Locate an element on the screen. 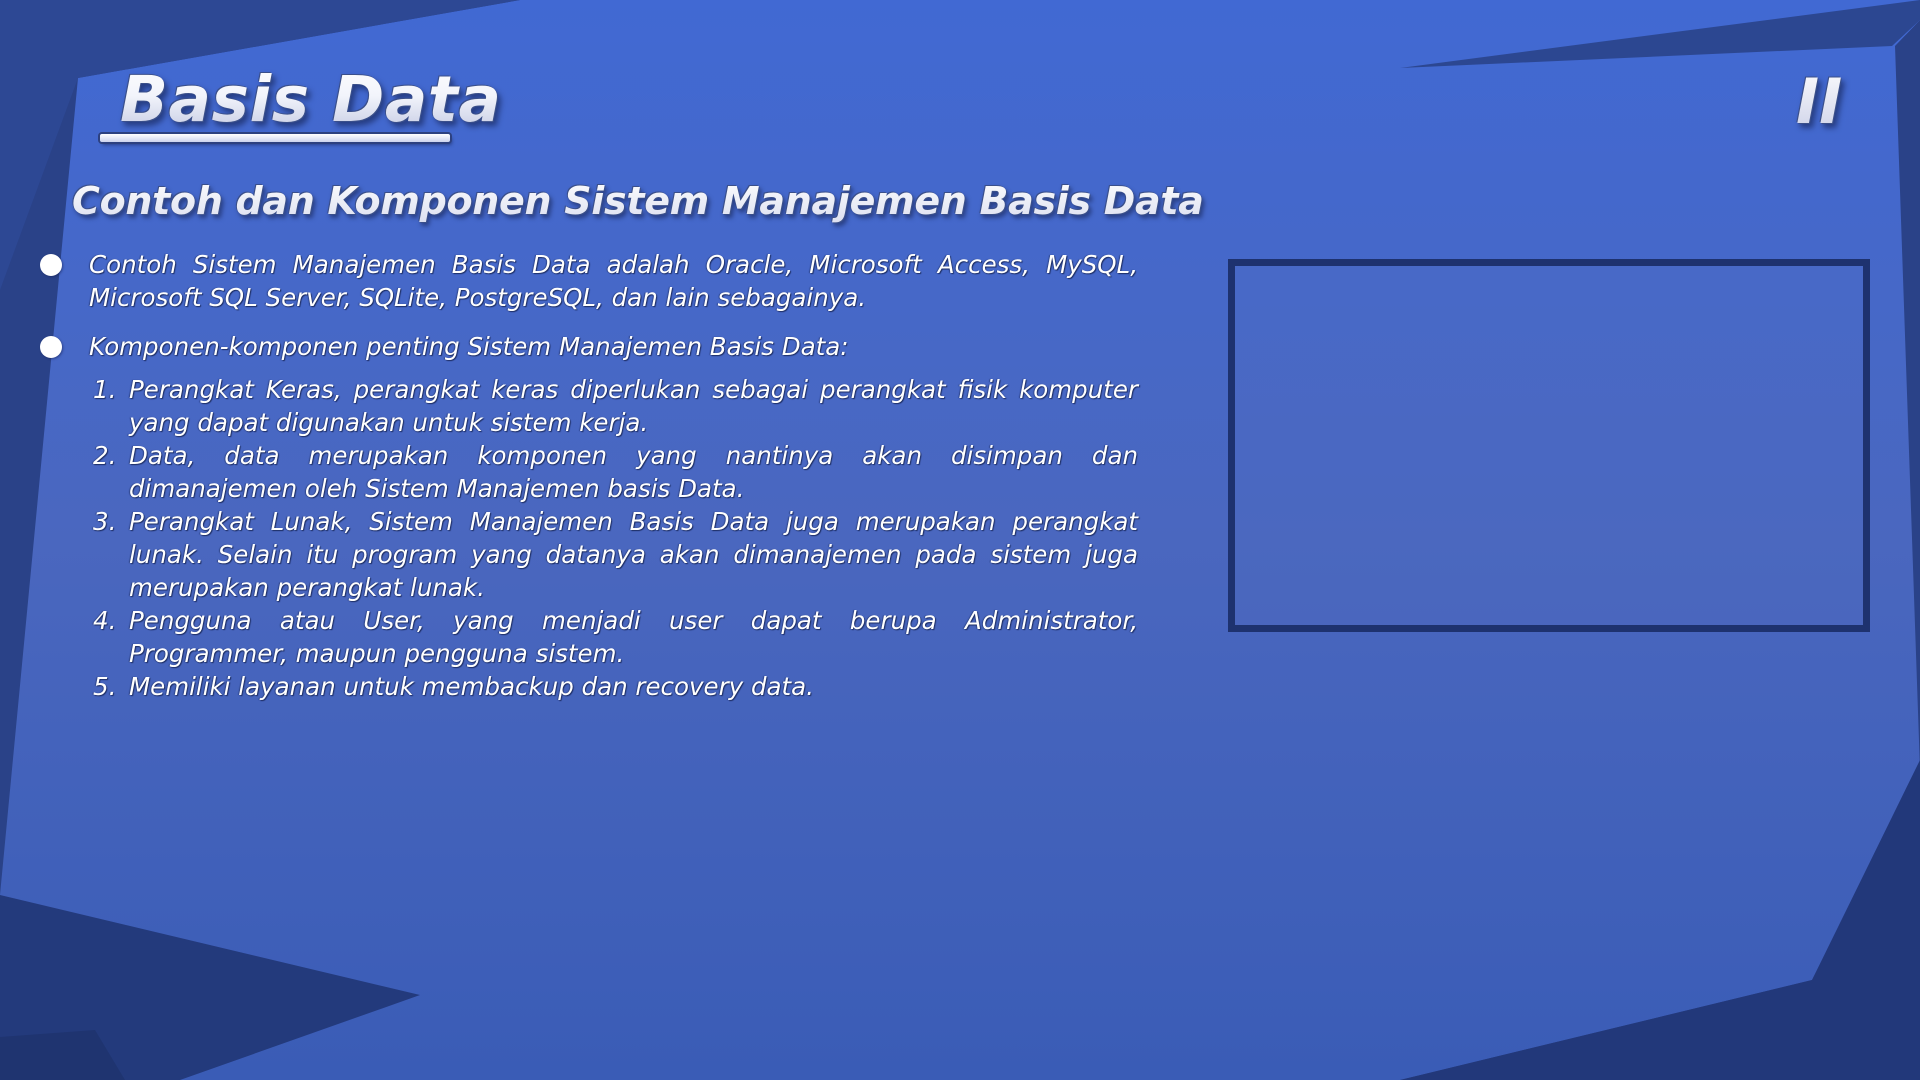 The height and width of the screenshot is (1080, 1920). list-item-number: 5. is located at coordinates (105, 686).